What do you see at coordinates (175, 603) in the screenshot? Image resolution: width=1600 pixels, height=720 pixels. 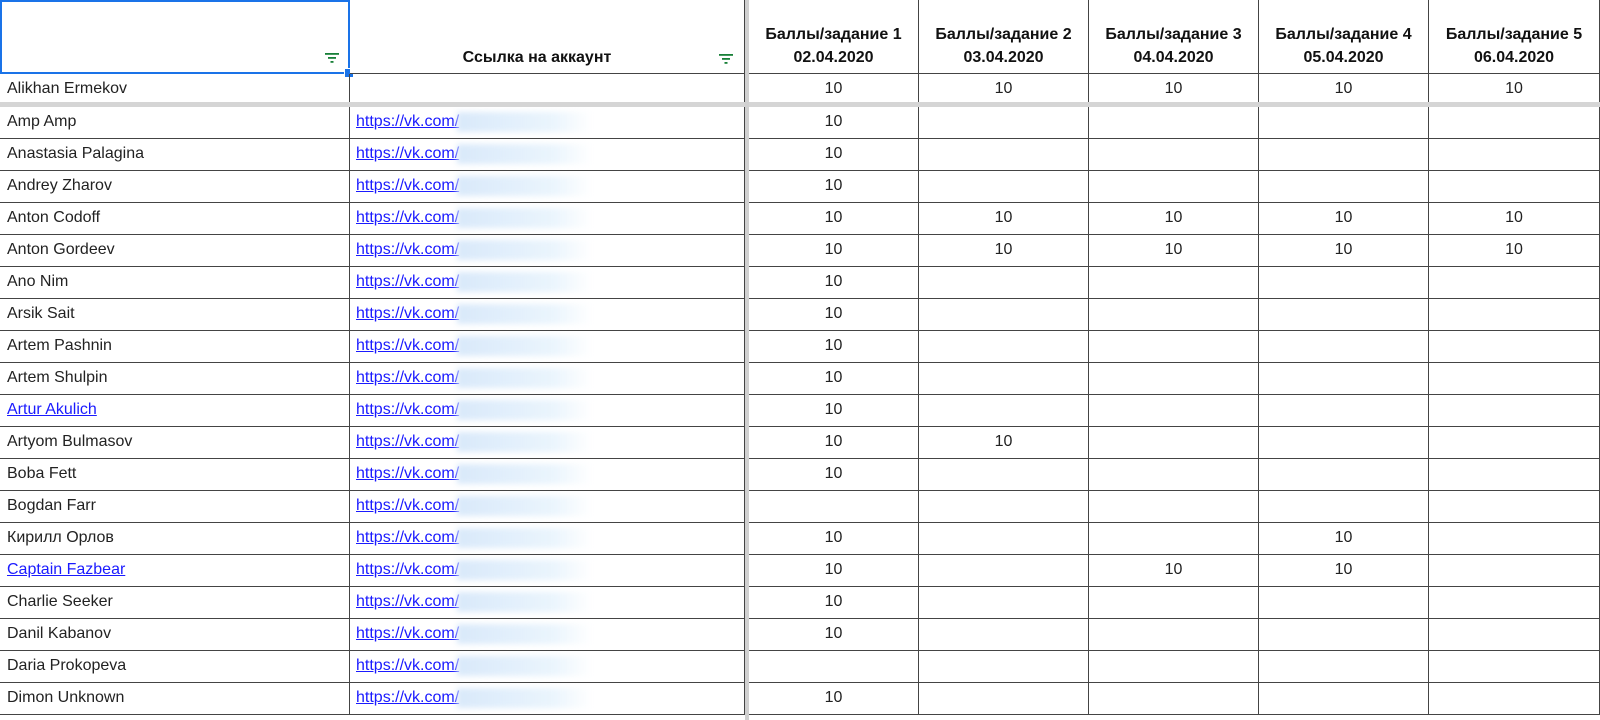 I see `name-cell: Charlie Seeker` at bounding box center [175, 603].